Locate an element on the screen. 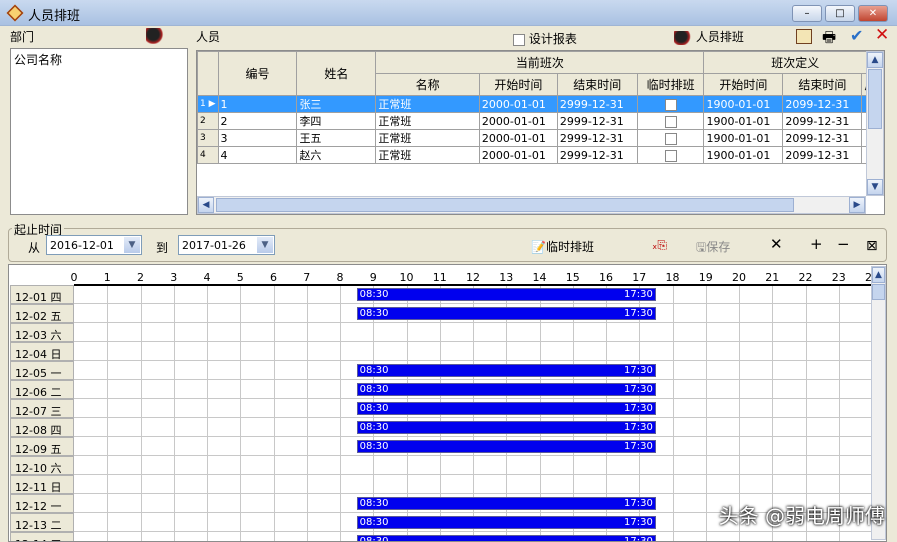  persons-hscrollbar: ◀ ▶ is located at coordinates (531, 205).